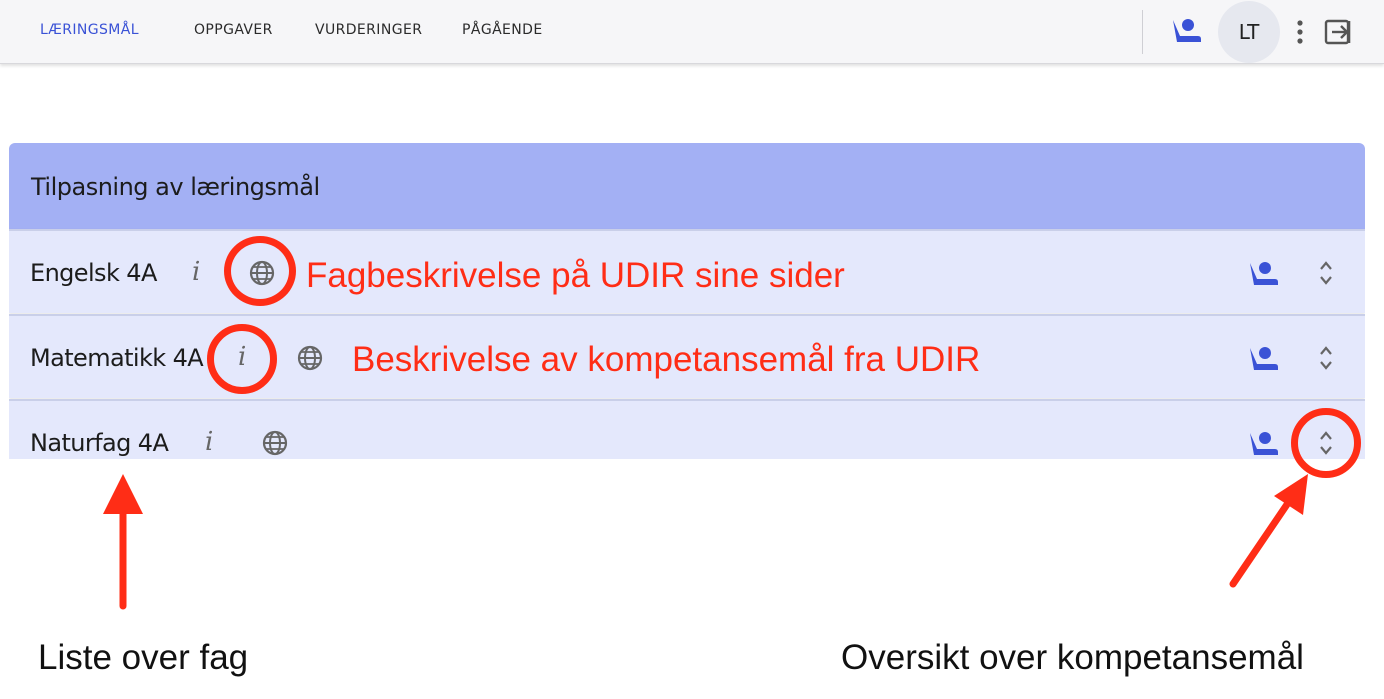  Describe the element at coordinates (1072, 657) in the screenshot. I see `annotation-expand-note: Oversikt over kompetansemål` at that location.